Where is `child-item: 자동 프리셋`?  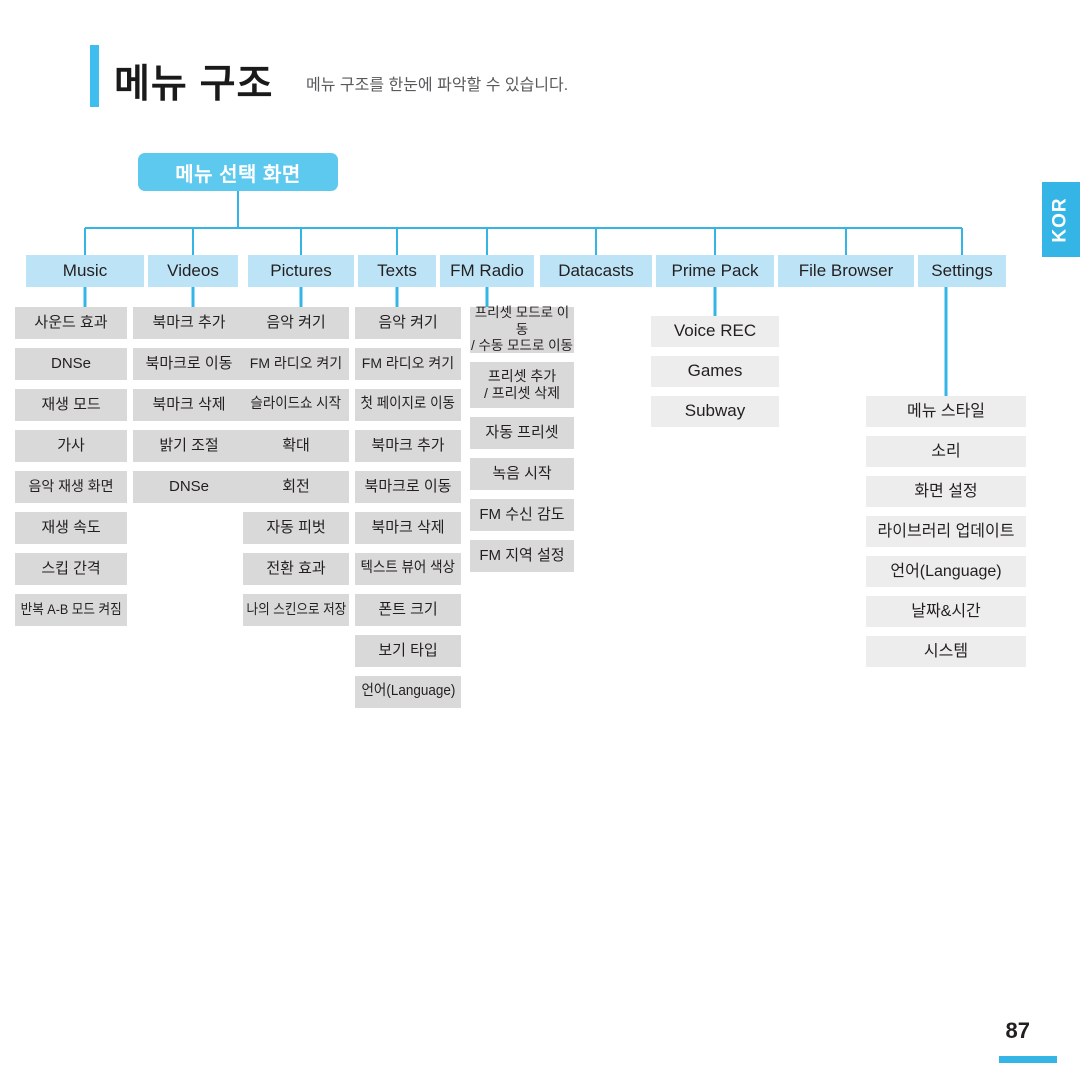 child-item: 자동 프리셋 is located at coordinates (522, 433).